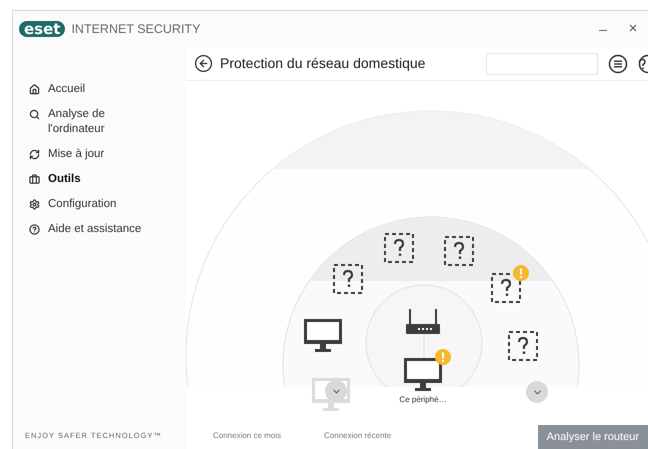 The height and width of the screenshot is (449, 648). Describe the element at coordinates (99, 204) in the screenshot. I see `sidebar-item: Configuration` at that location.